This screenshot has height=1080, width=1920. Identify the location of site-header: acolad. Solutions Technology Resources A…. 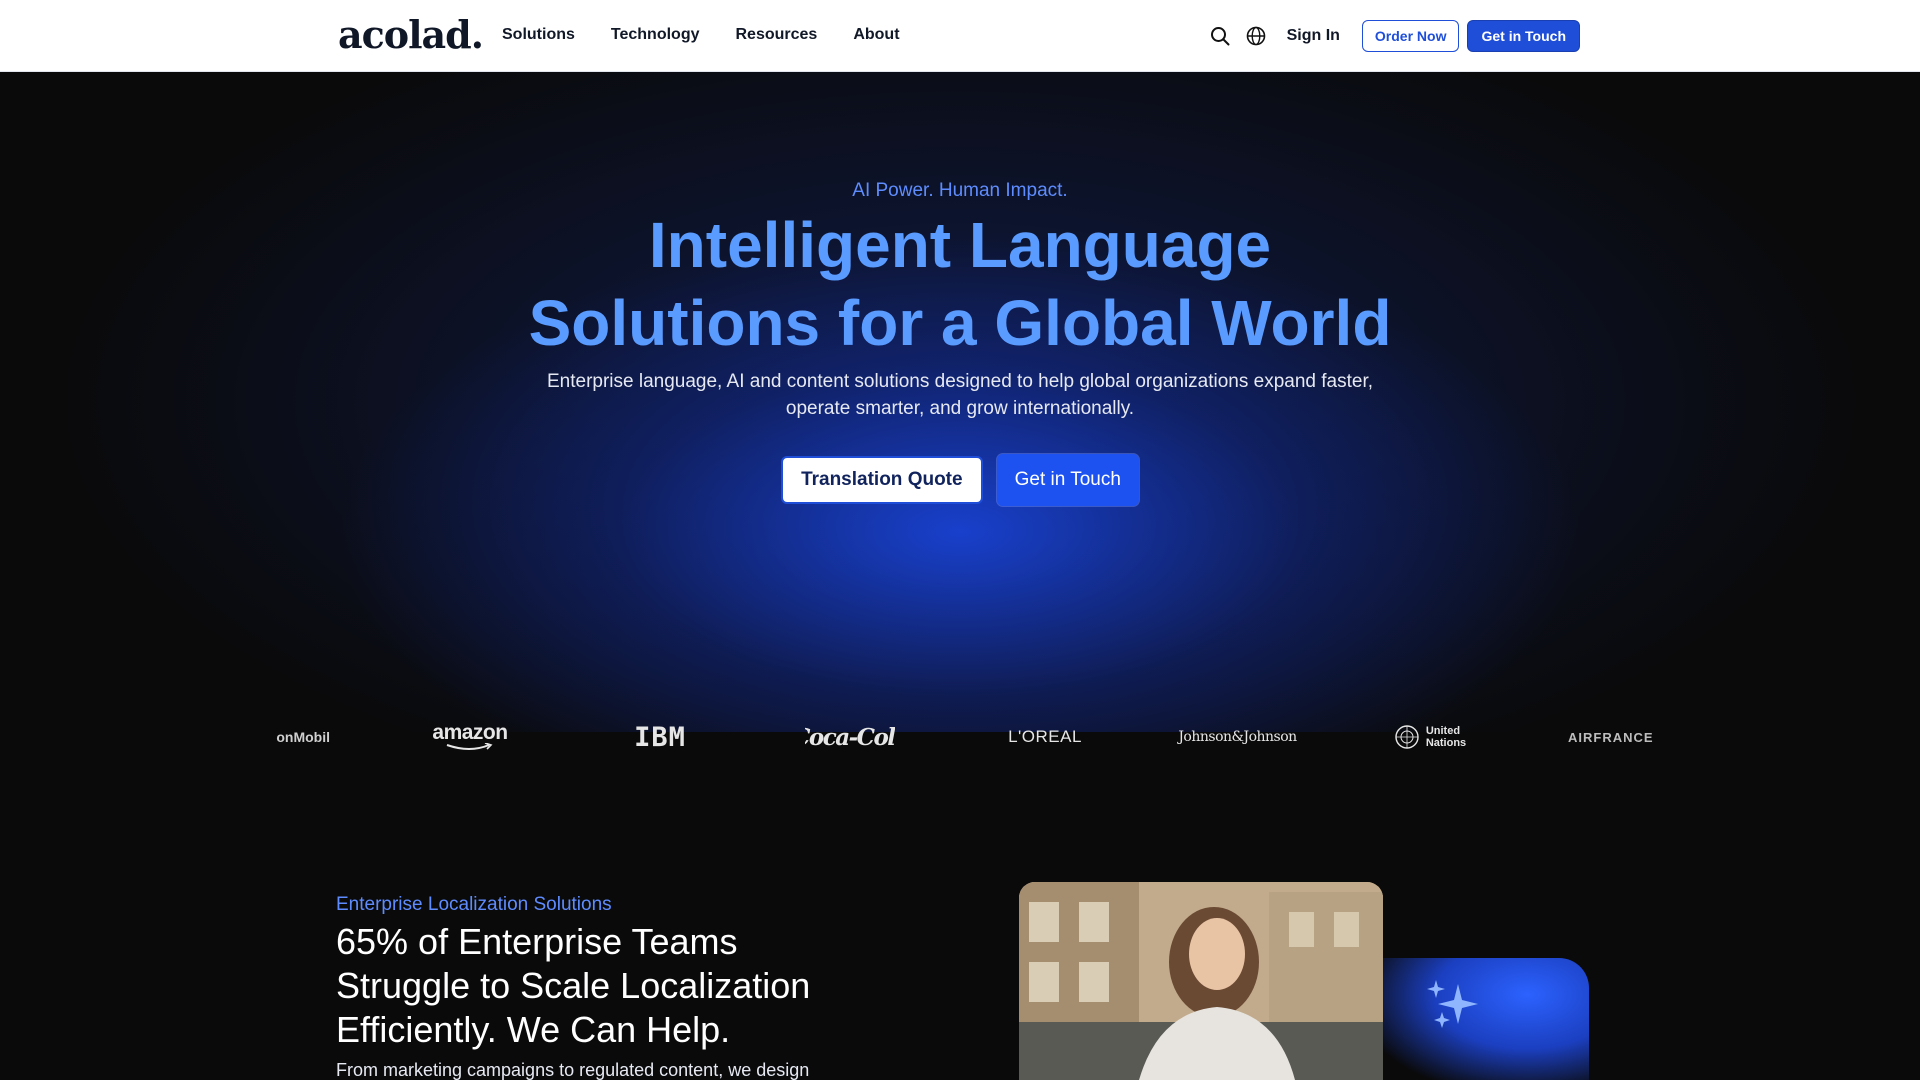
(960, 36).